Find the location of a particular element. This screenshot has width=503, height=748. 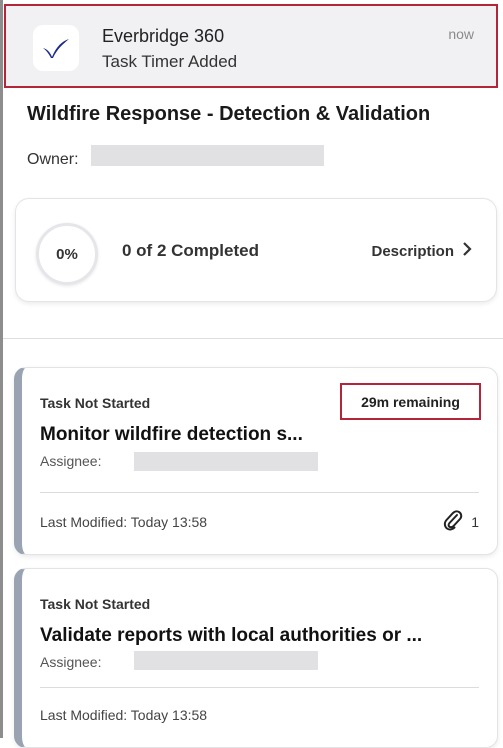

description-button: Description is located at coordinates (421, 251).